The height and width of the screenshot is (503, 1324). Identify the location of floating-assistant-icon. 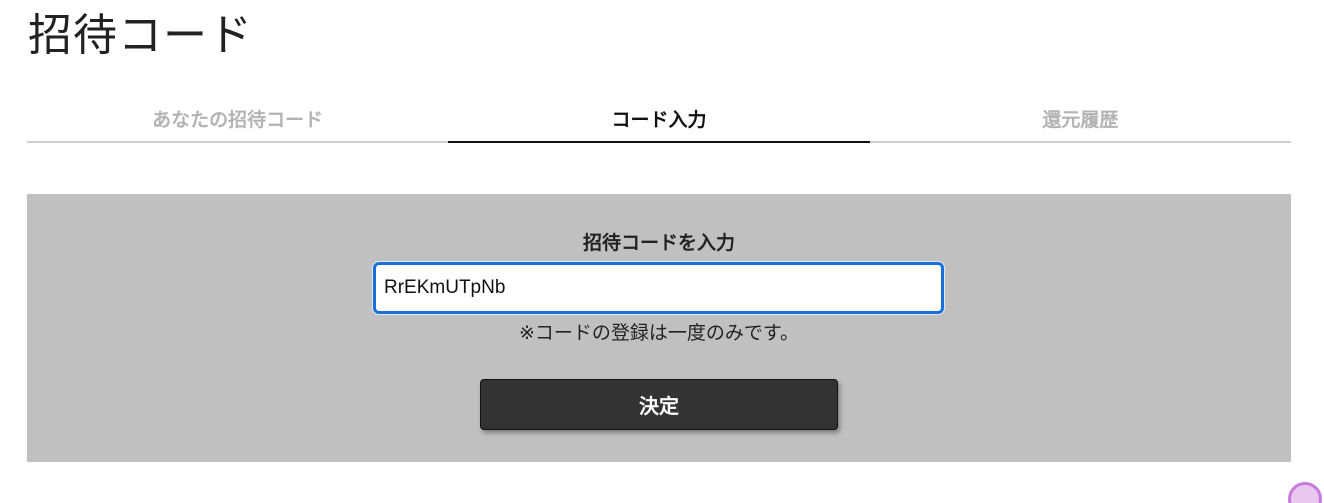
(1305, 492).